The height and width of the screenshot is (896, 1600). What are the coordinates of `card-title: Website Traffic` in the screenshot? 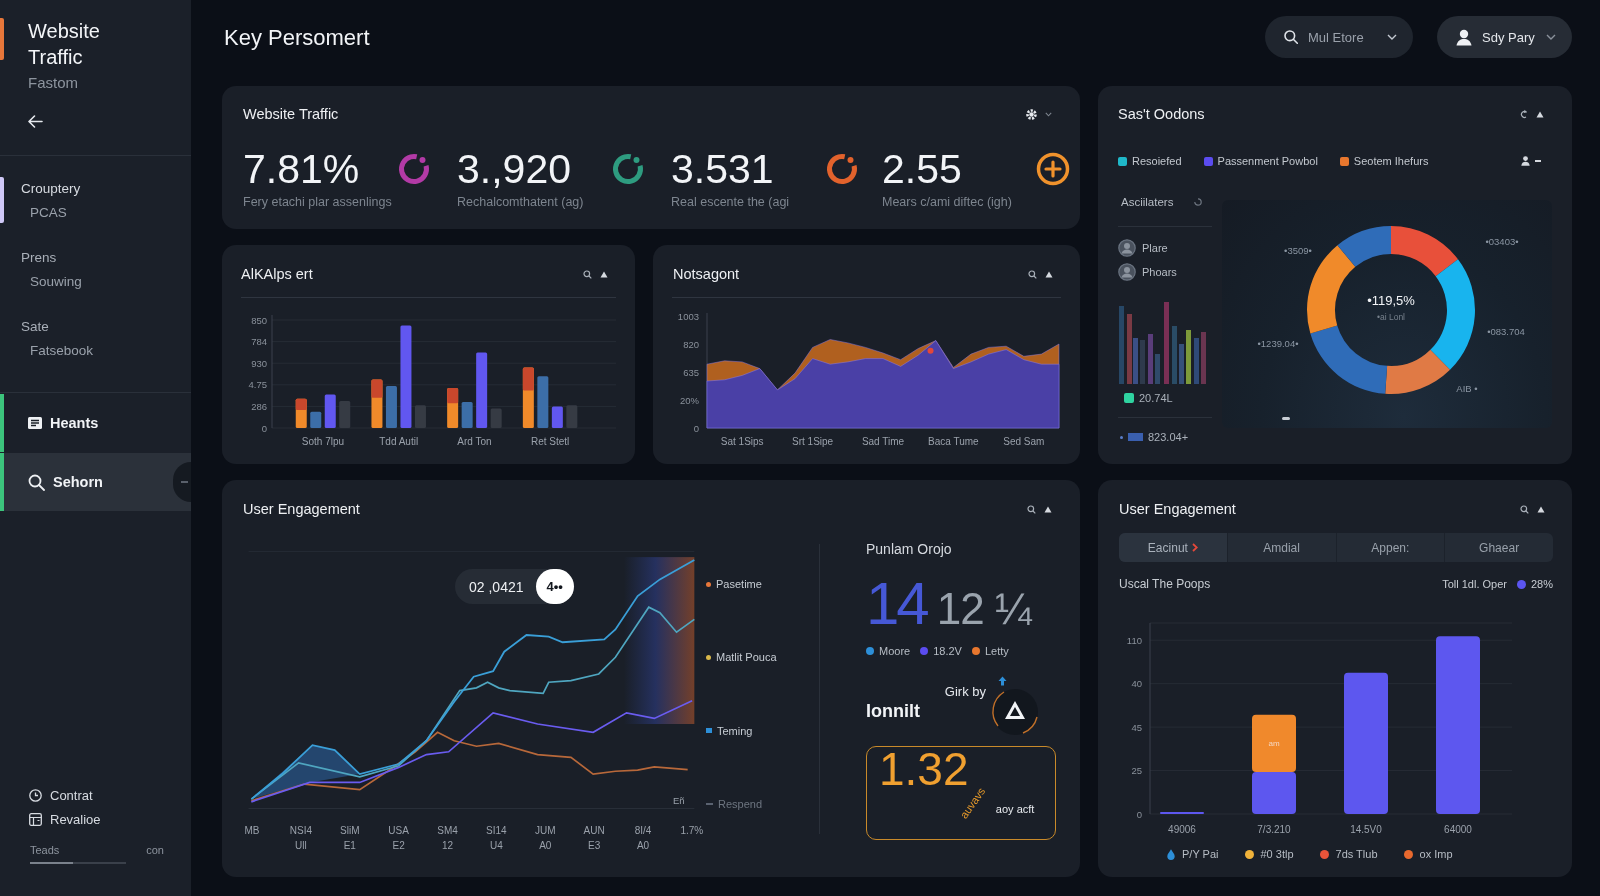 It's located at (291, 114).